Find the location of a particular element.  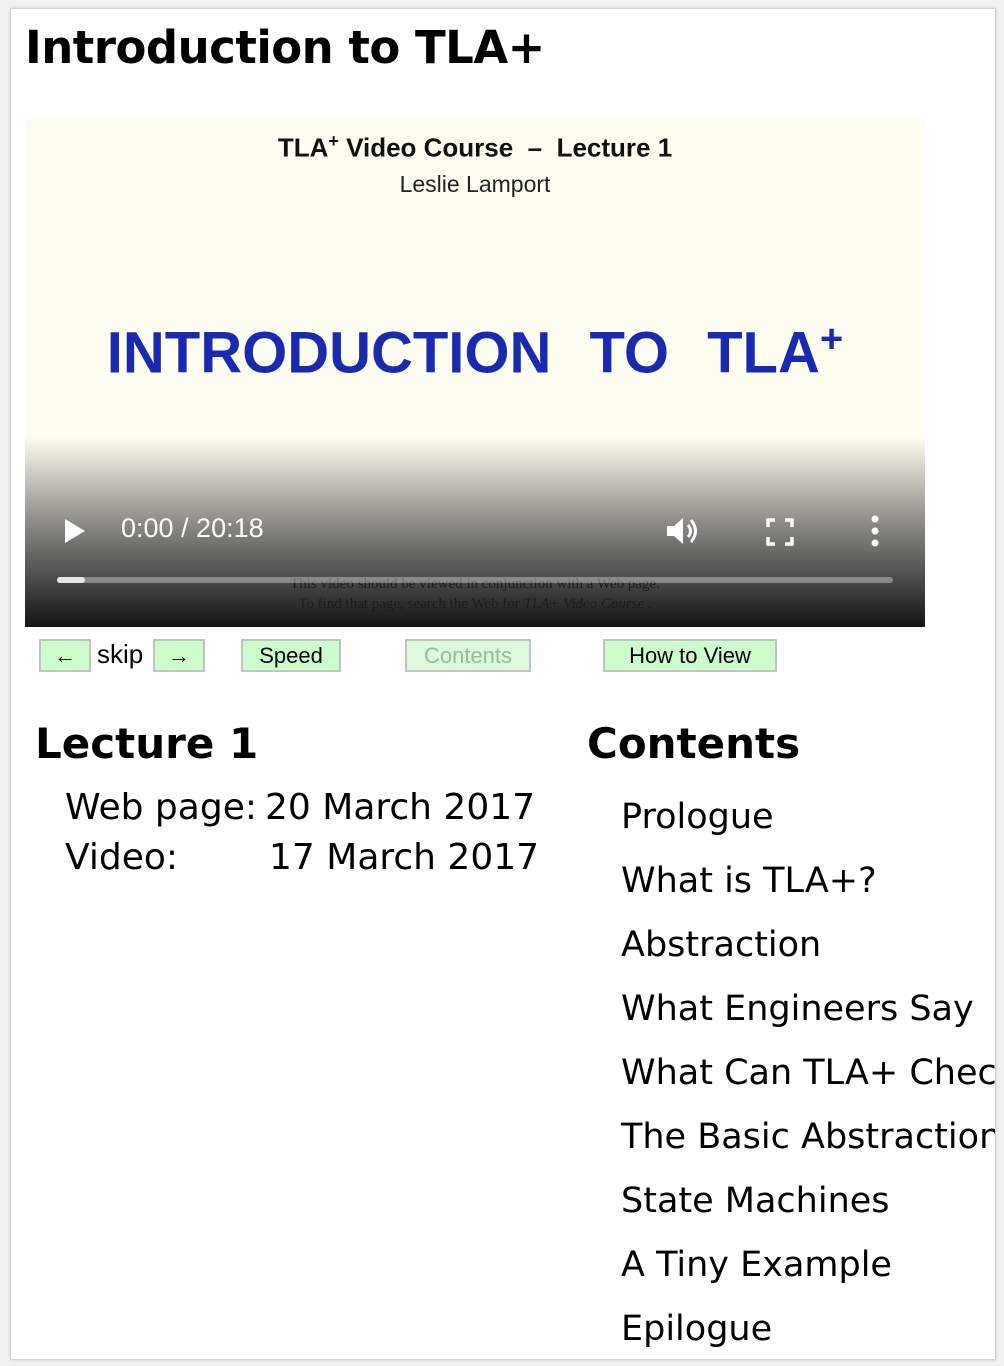

time-display: 0:00 / 20:18 is located at coordinates (192, 528).